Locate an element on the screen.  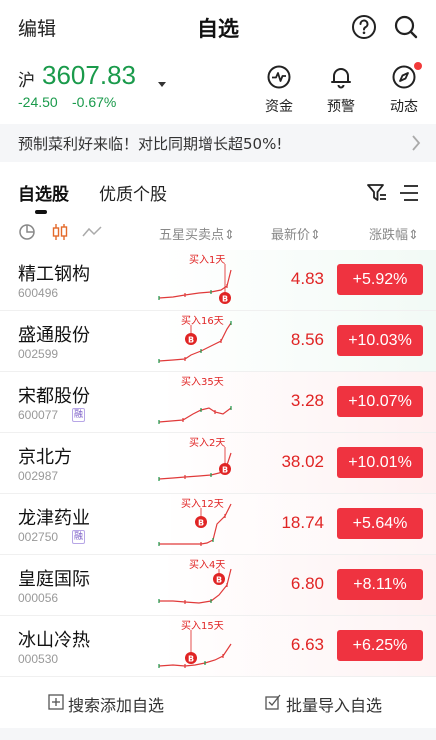
signal-label: 买入16天 is located at coordinates (202, 321).